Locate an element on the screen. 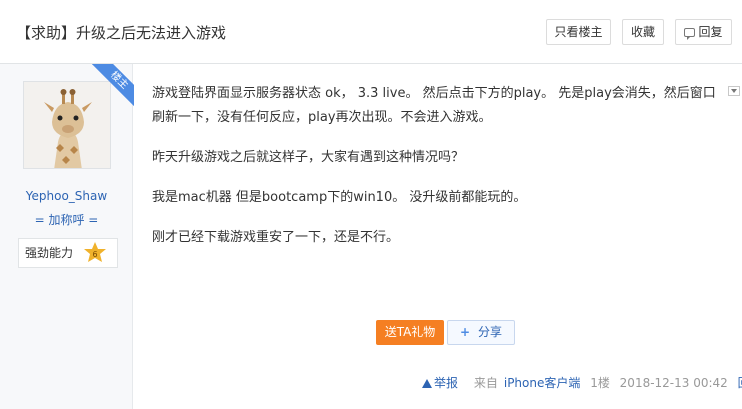 The height and width of the screenshot is (409, 742). content-paragraph: 刚才已经下载游戏重安了一下，还是不行。 is located at coordinates (276, 237).